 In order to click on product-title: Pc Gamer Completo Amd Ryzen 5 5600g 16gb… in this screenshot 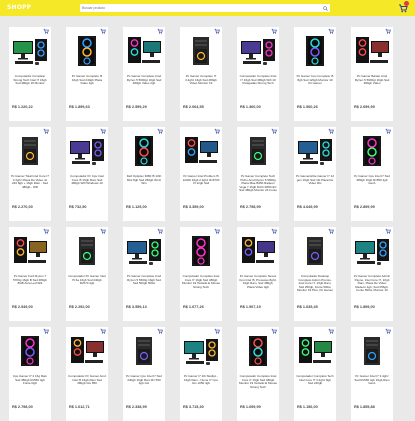, I will do `click(144, 284)`.